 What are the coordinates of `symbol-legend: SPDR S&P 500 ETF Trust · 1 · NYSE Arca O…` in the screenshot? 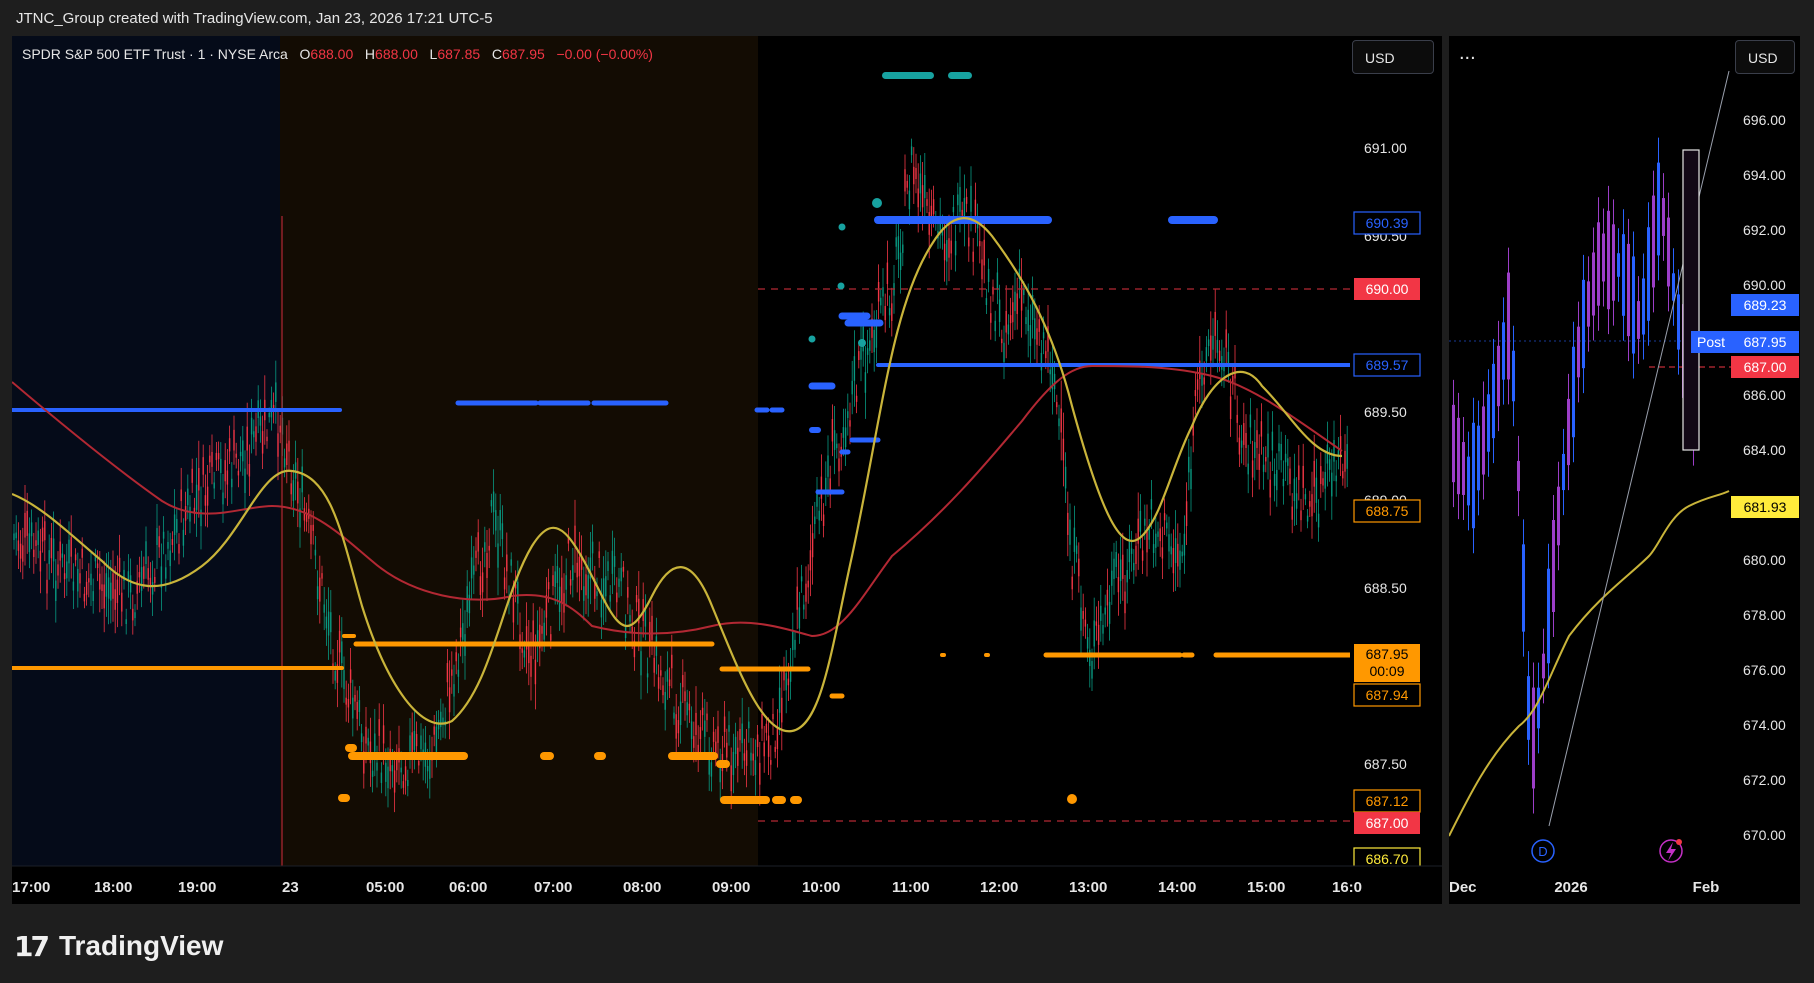 It's located at (337, 54).